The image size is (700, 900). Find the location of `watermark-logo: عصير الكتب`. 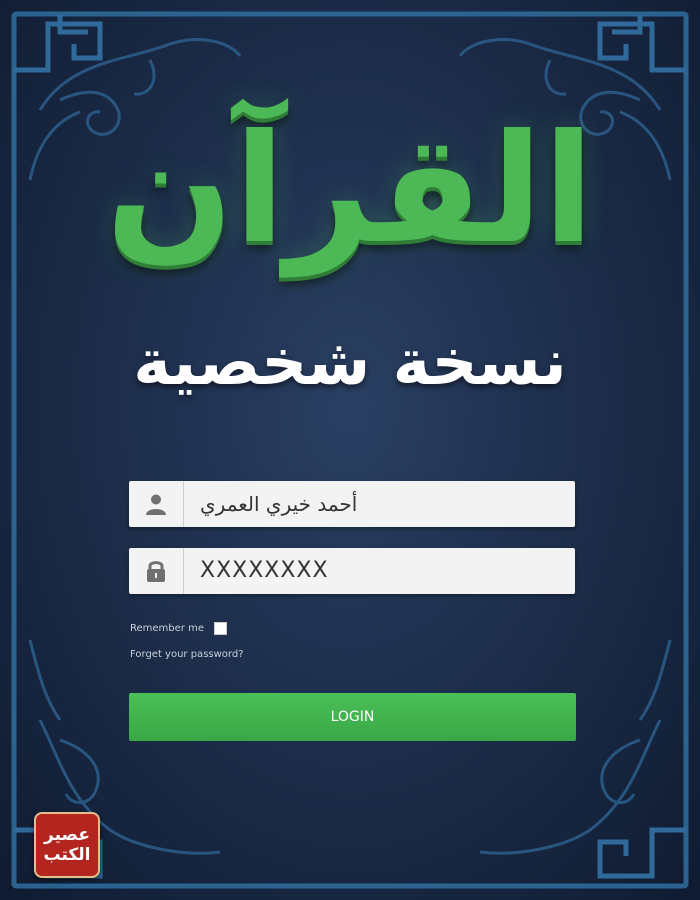

watermark-logo: عصير الكتب is located at coordinates (67, 845).